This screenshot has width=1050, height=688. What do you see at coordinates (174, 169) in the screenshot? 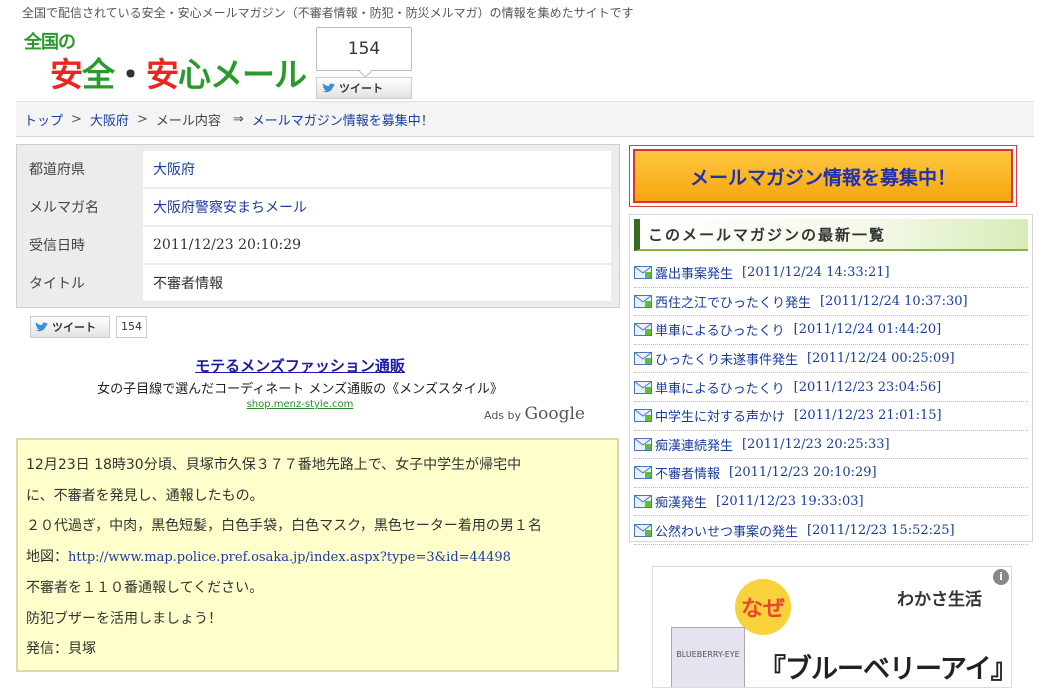
I see `prefecture-link: 大阪府` at bounding box center [174, 169].